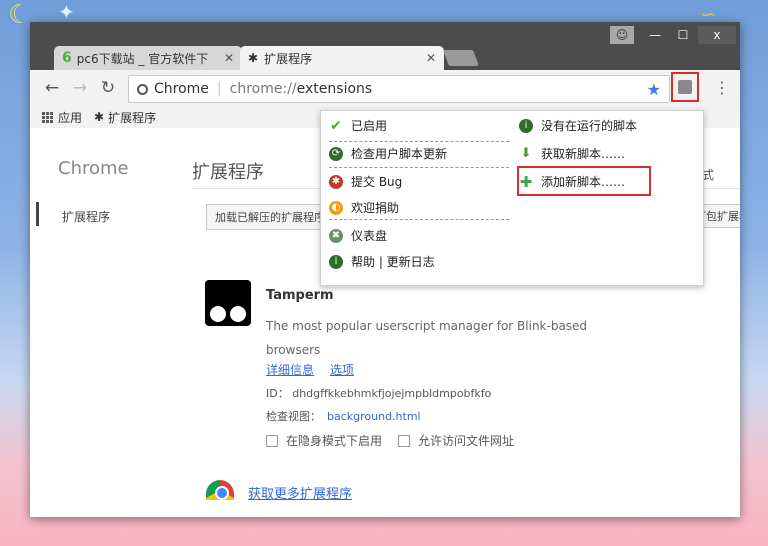 Image resolution: width=768 pixels, height=546 pixels. What do you see at coordinates (404, 440) in the screenshot?
I see `file-urls-checkbox` at bounding box center [404, 440].